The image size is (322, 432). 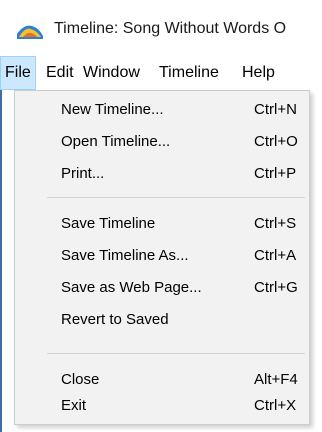 I want to click on menu-item-open-timeline: Open Timeline... Ctrl+O, so click(x=162, y=141).